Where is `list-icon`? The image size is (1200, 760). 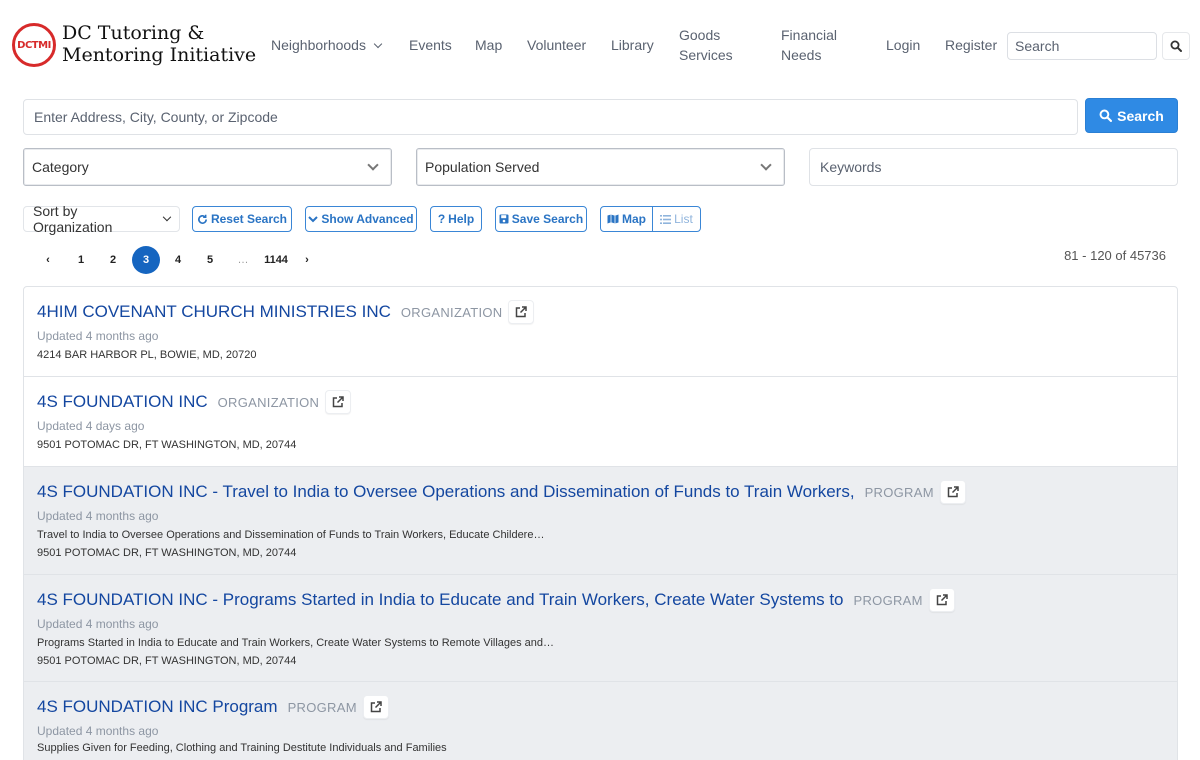
list-icon is located at coordinates (666, 219).